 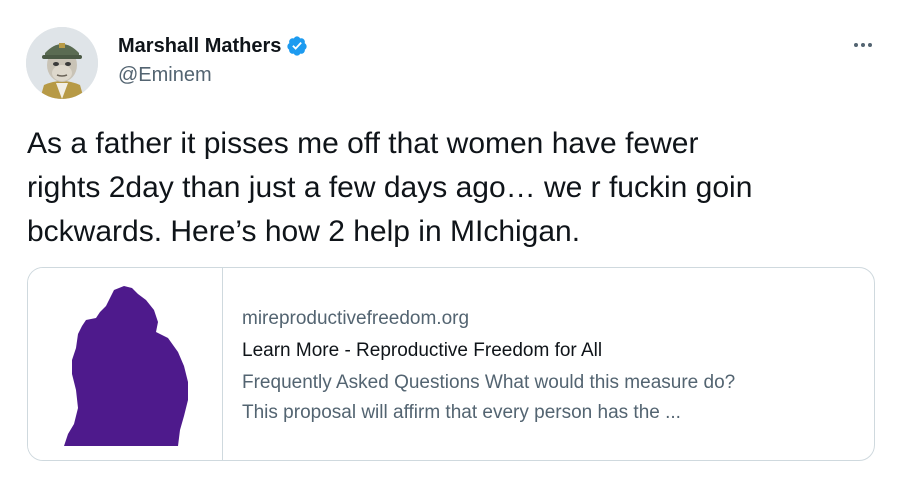 I want to click on author-handle: @Eminem, so click(x=165, y=75).